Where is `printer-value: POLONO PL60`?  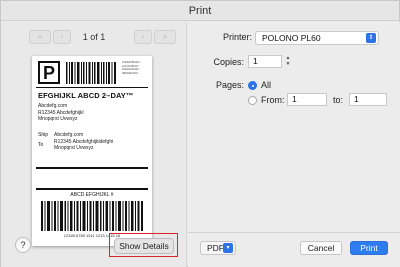
printer-value: POLONO PL60 is located at coordinates (291, 38).